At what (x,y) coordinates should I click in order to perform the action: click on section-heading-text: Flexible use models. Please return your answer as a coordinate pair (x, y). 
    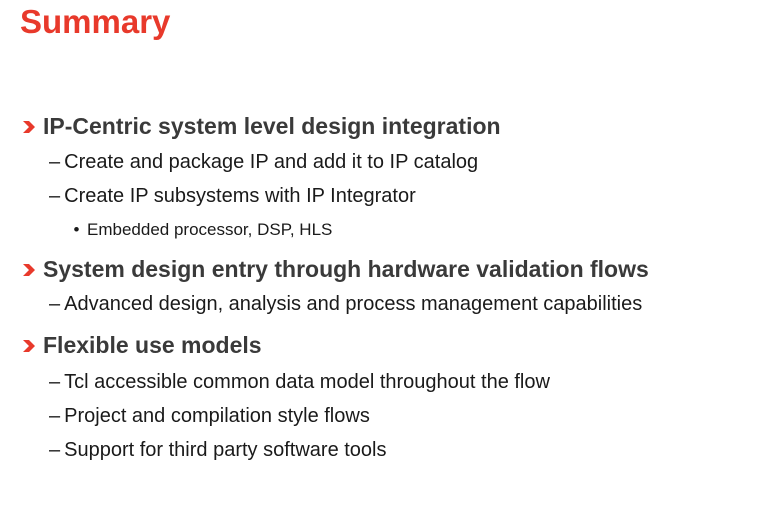
    Looking at the image, I should click on (152, 345).